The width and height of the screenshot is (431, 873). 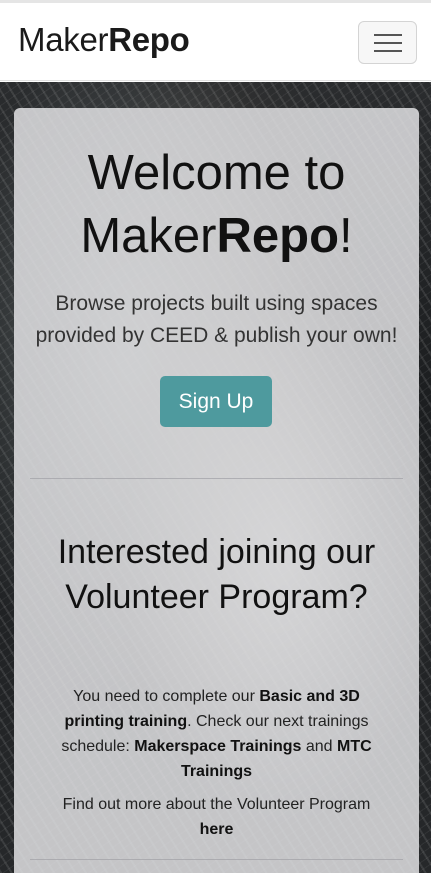 I want to click on training-text-3: and, so click(x=319, y=746).